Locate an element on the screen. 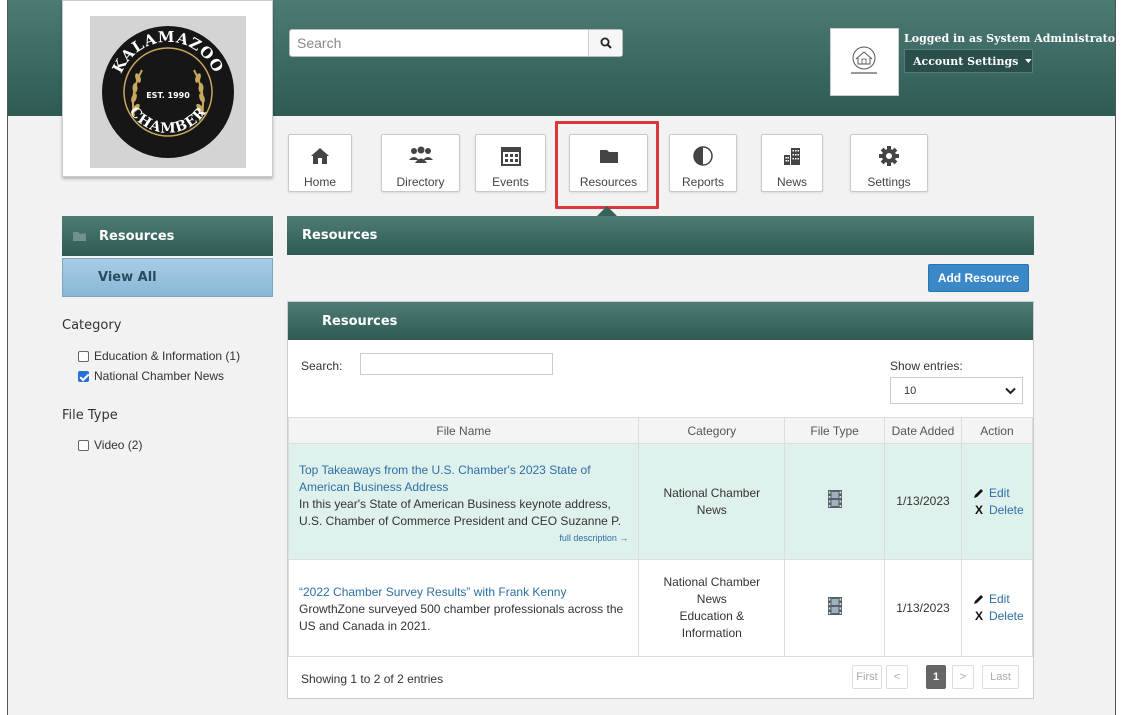 This screenshot has width=1123, height=715. account-settings-button: Account Settings is located at coordinates (968, 61).